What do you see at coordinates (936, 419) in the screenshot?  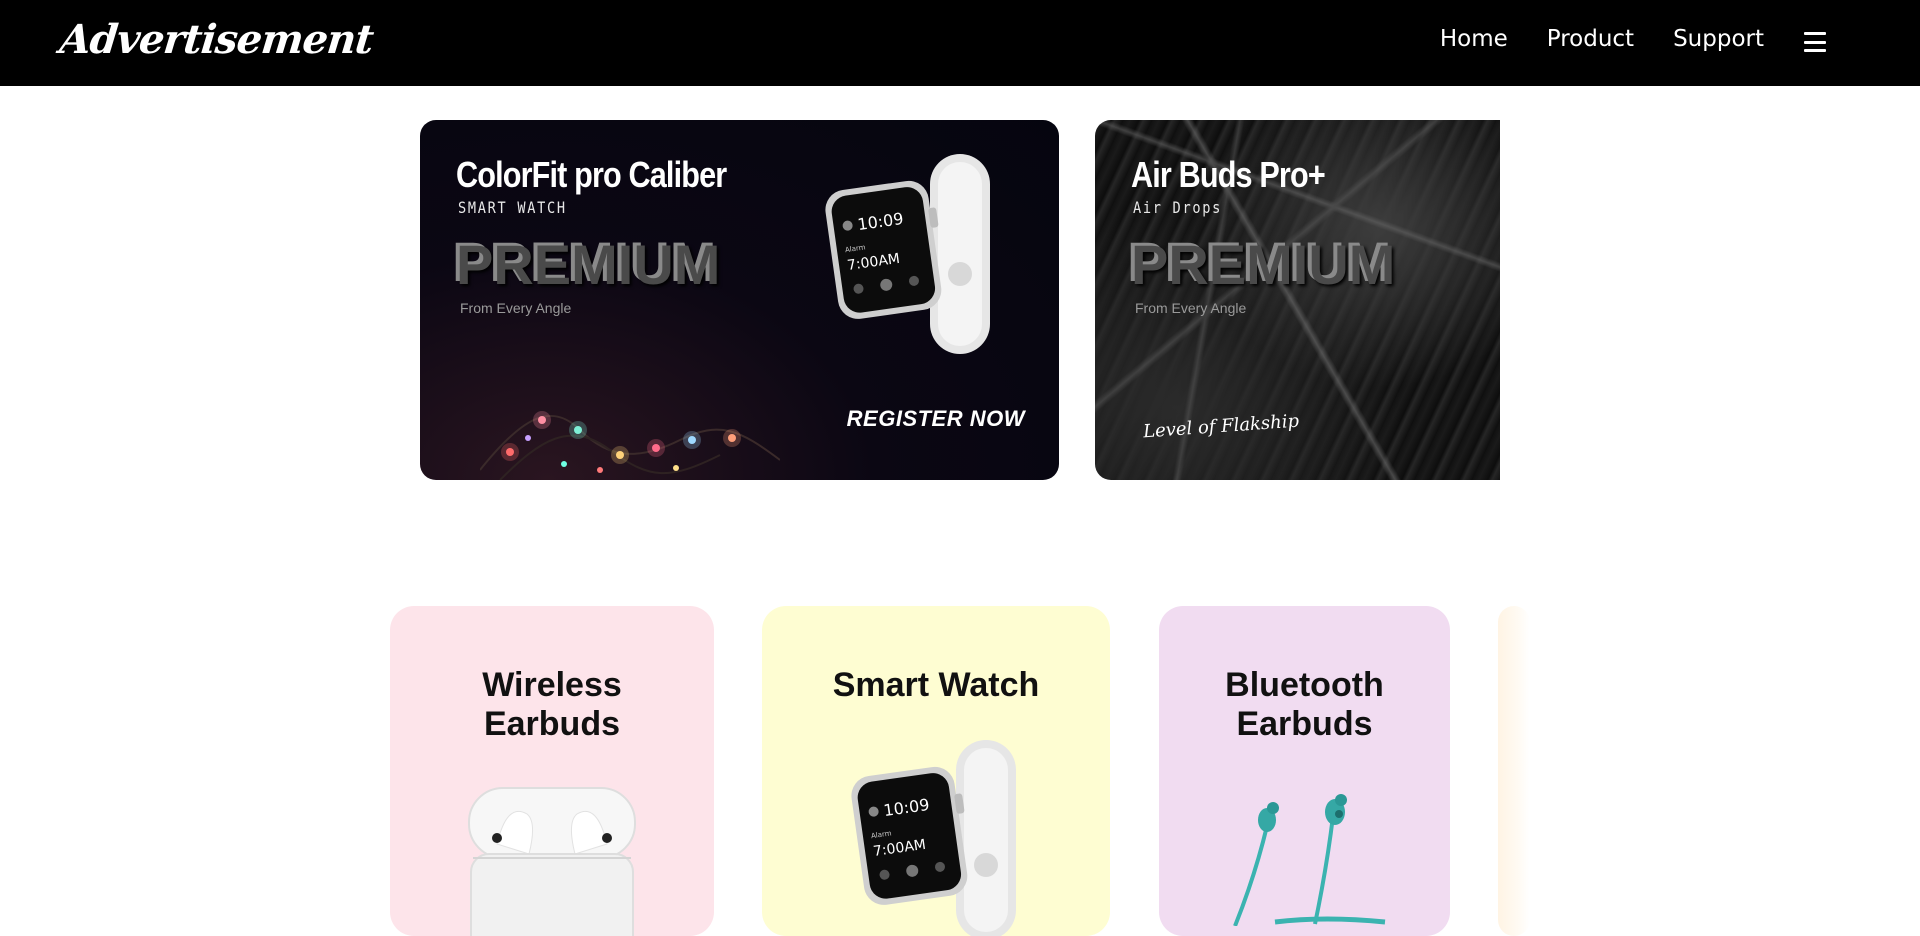 I see `register-now-button: REGISTER NOW` at bounding box center [936, 419].